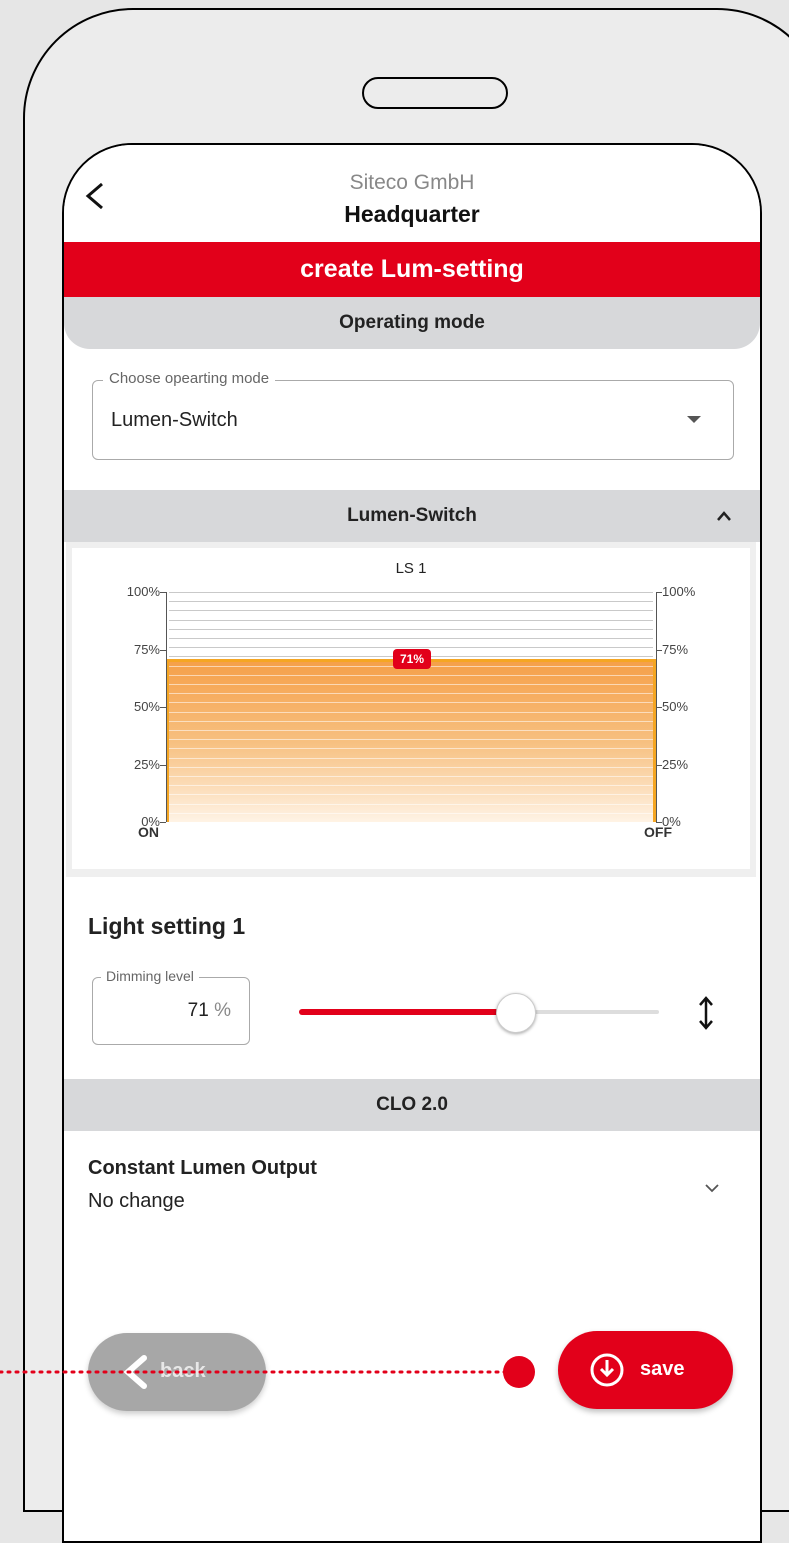 This screenshot has width=789, height=1543. Describe the element at coordinates (167, 926) in the screenshot. I see `light-setting-title: Light setting 1` at that location.